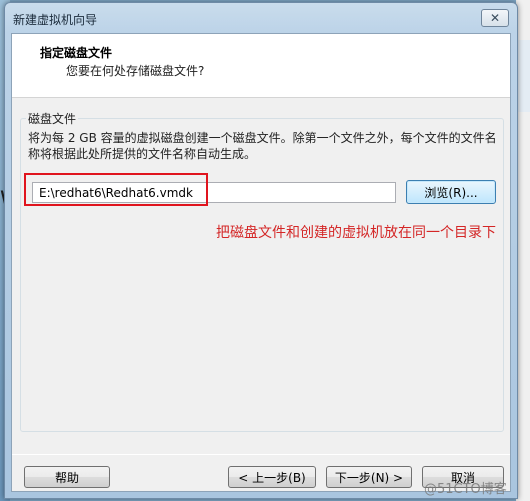 This screenshot has width=530, height=501. I want to click on back-button: < 上一步(B), so click(272, 477).